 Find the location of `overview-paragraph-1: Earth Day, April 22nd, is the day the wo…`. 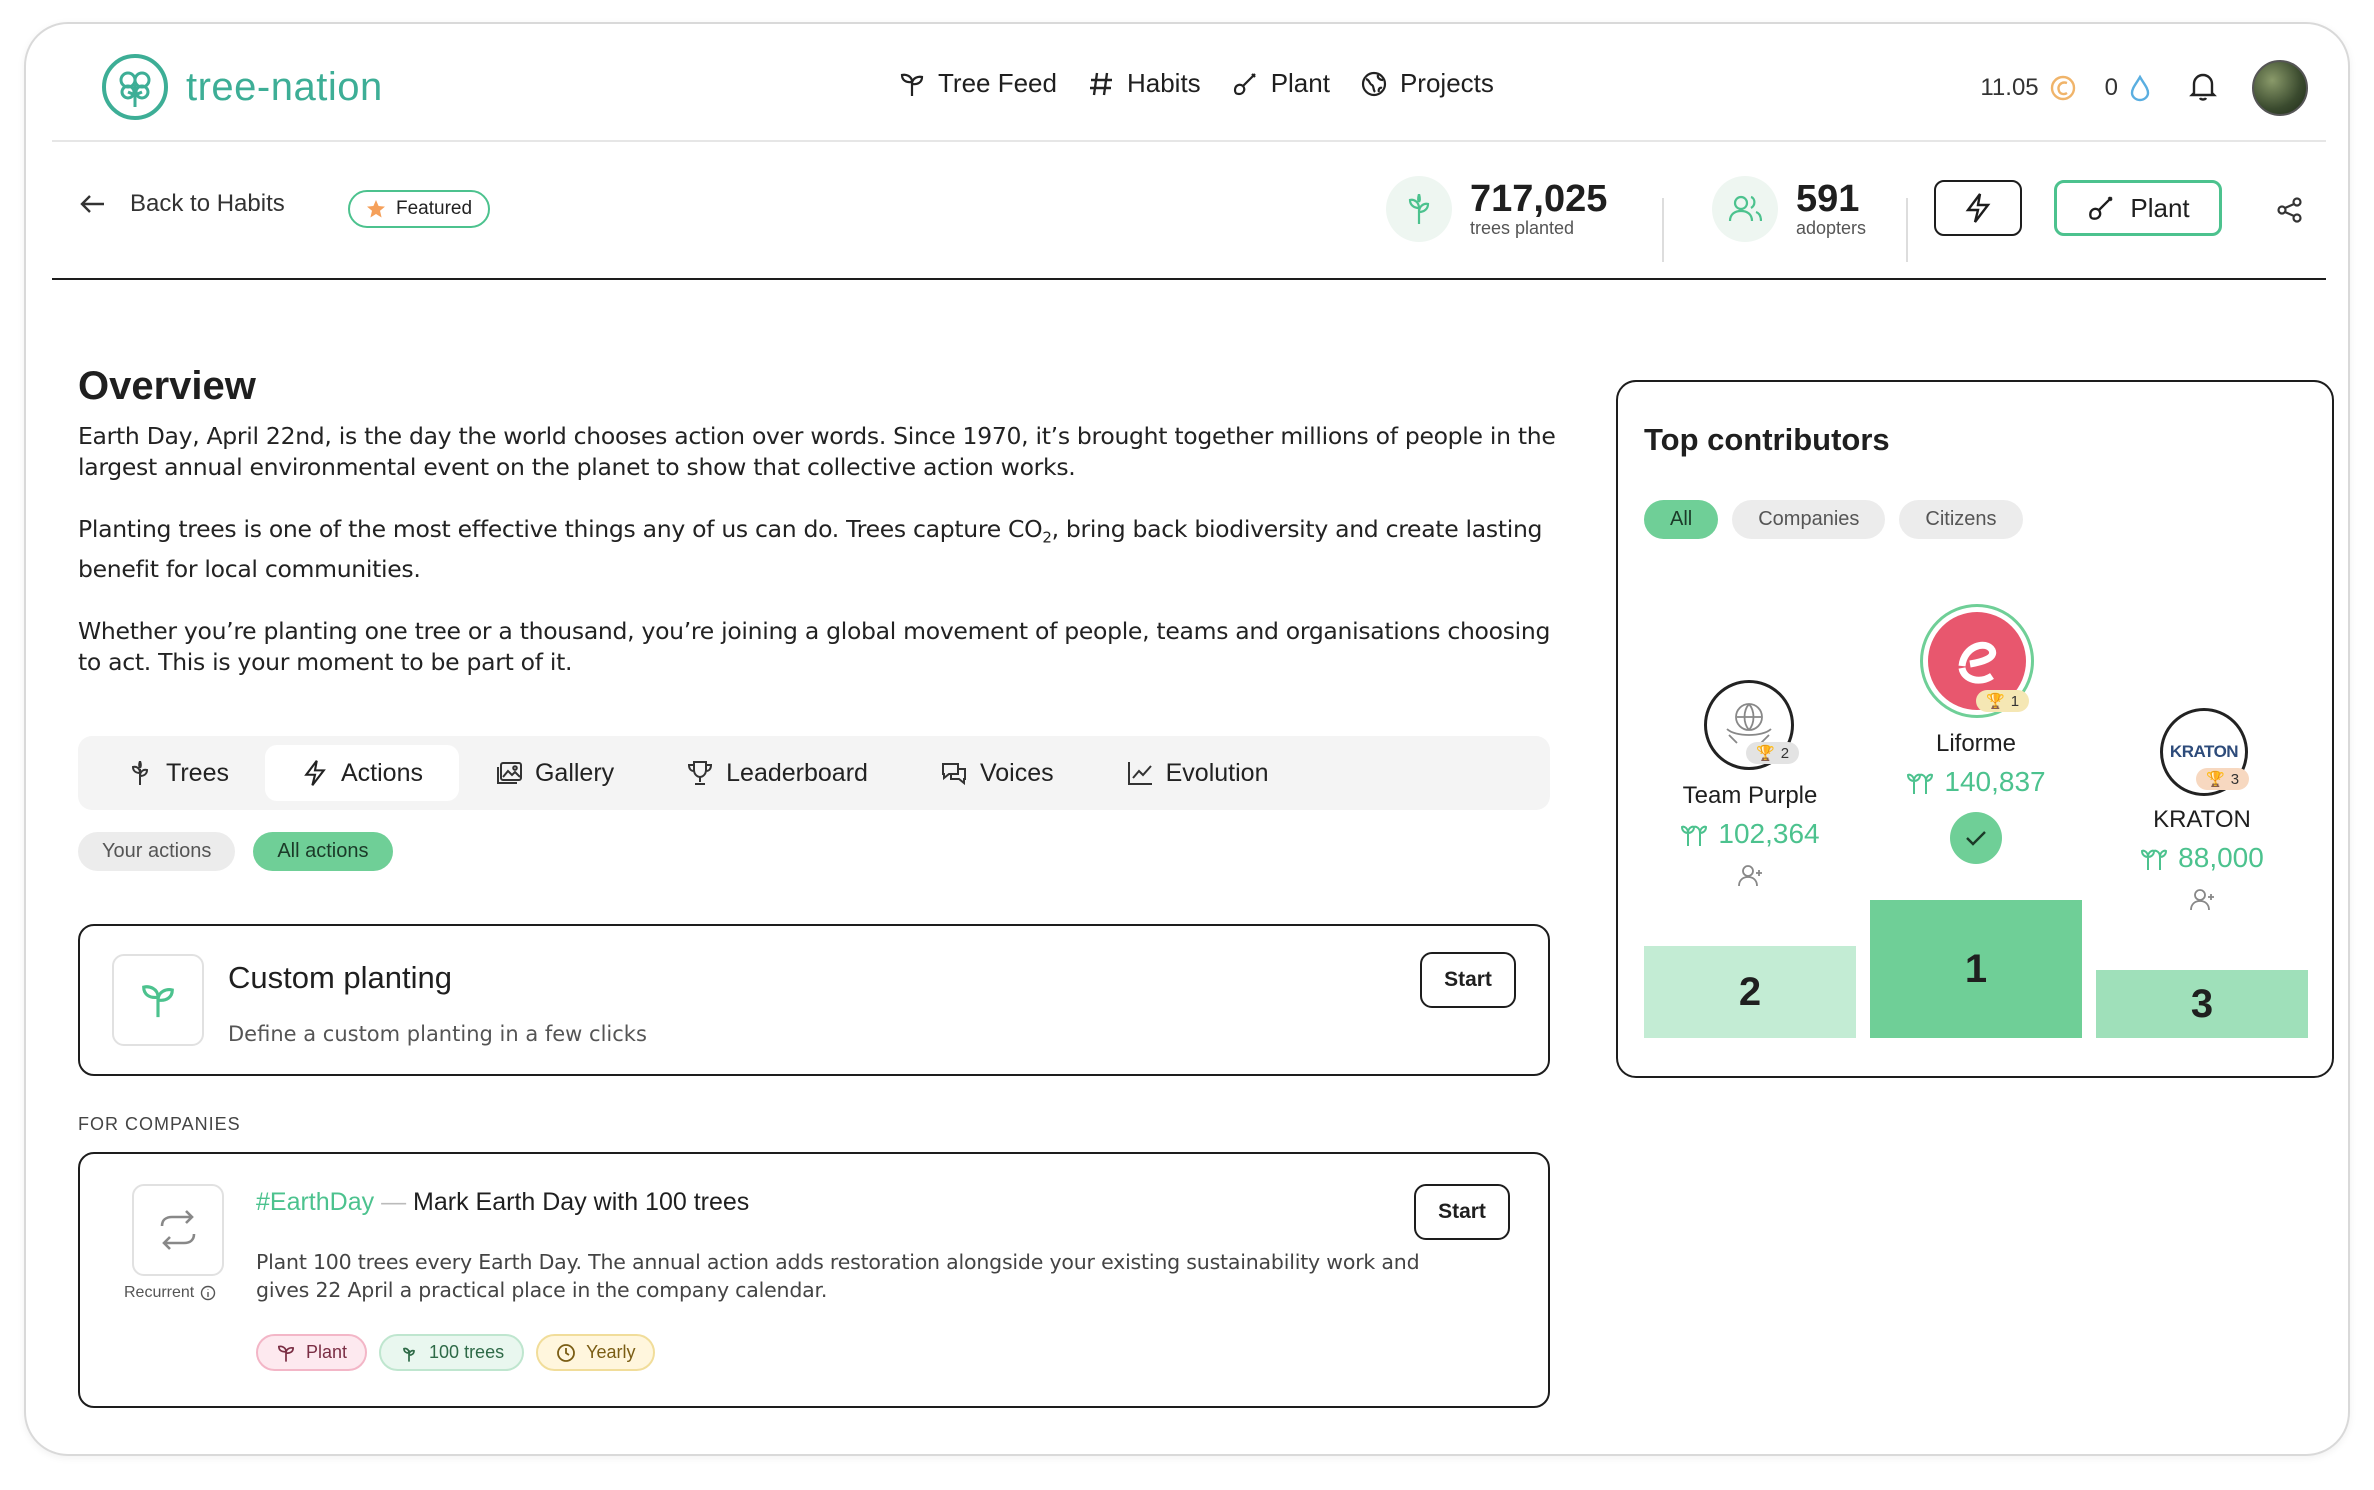

overview-paragraph-1: Earth Day, April 22nd, is the day the wo… is located at coordinates (817, 451).